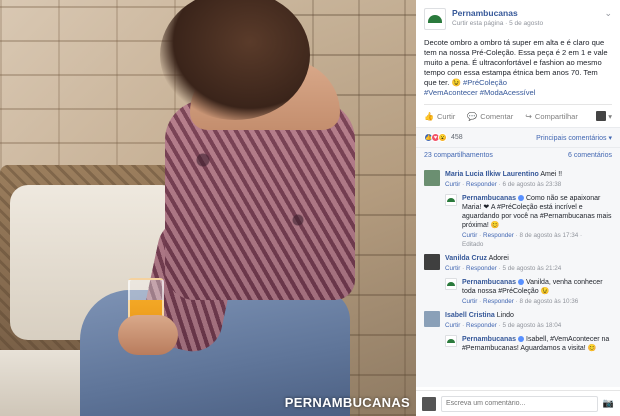 This screenshot has width=620, height=416. Describe the element at coordinates (472, 116) in the screenshot. I see `comment-icon: 💬` at that location.